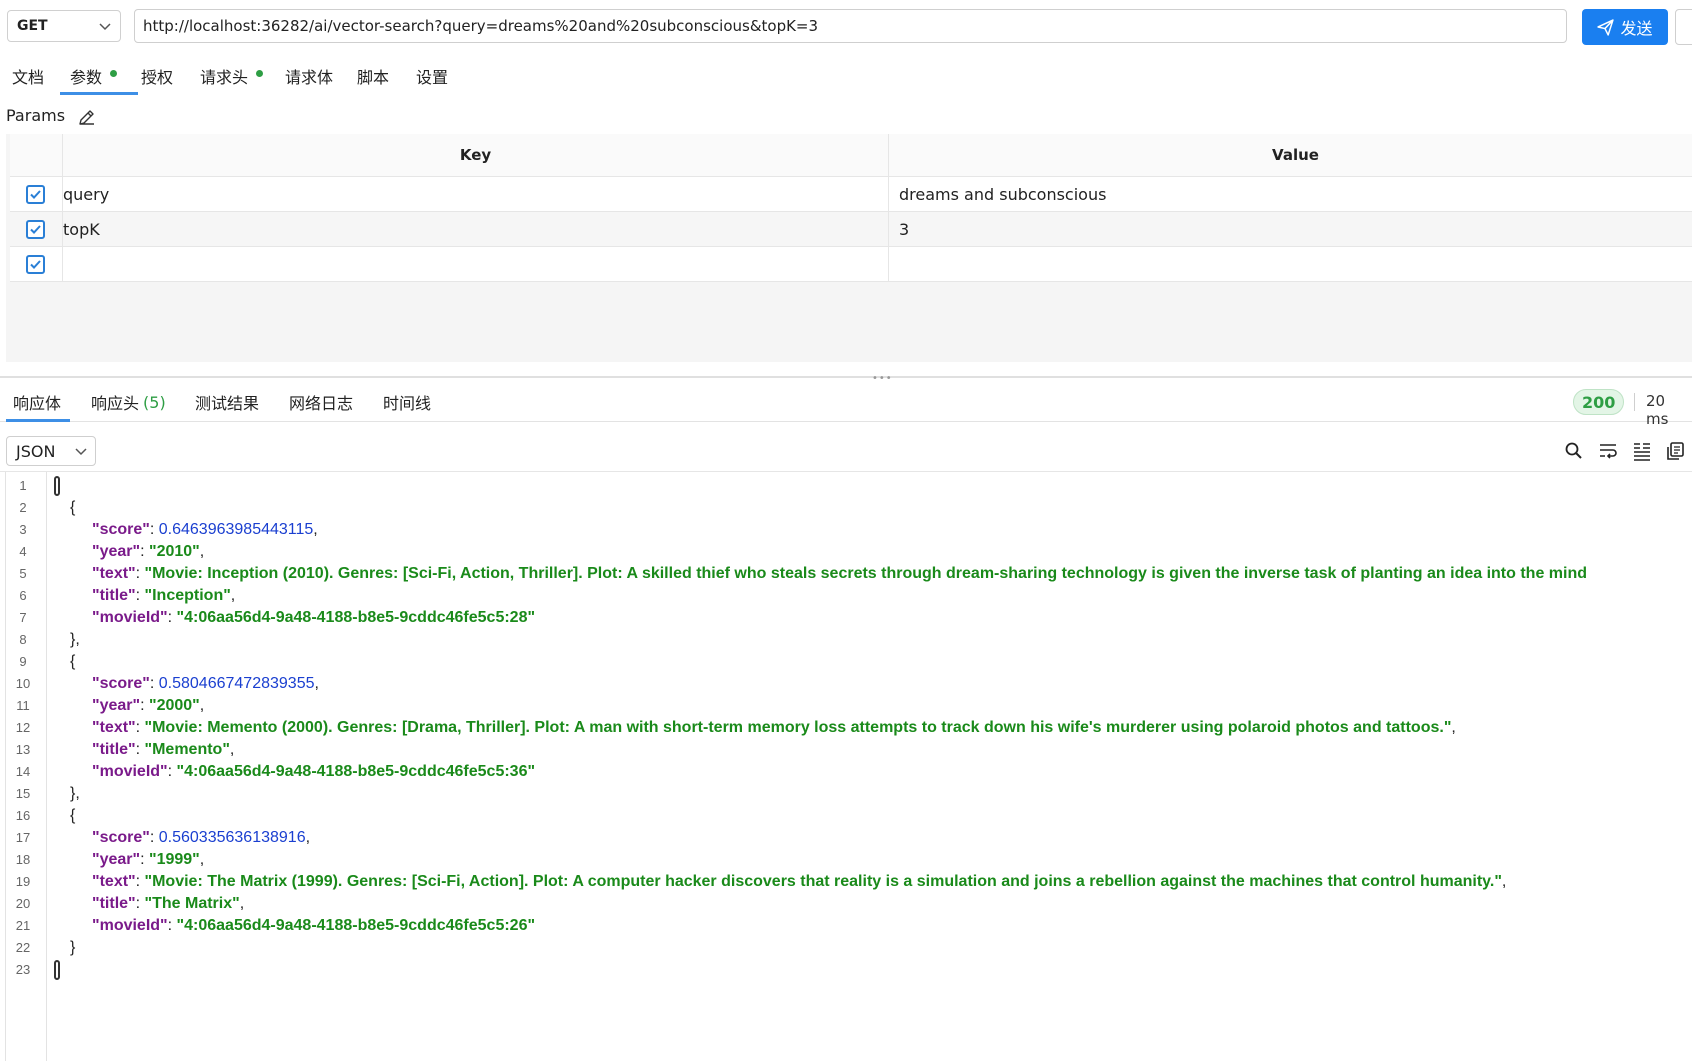 This screenshot has width=1692, height=1061. What do you see at coordinates (154, 402) in the screenshot?
I see `header-count: (5)` at bounding box center [154, 402].